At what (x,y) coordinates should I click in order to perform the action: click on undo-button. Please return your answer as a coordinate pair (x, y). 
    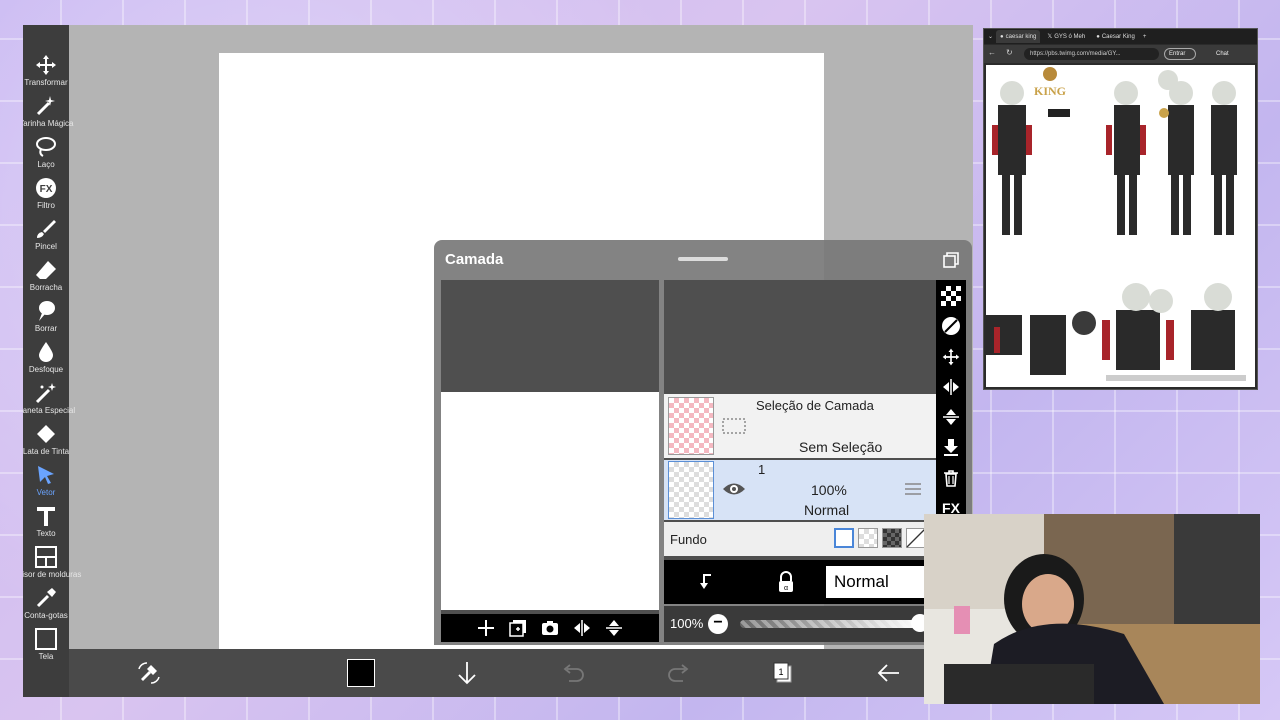
    Looking at the image, I should click on (573, 673).